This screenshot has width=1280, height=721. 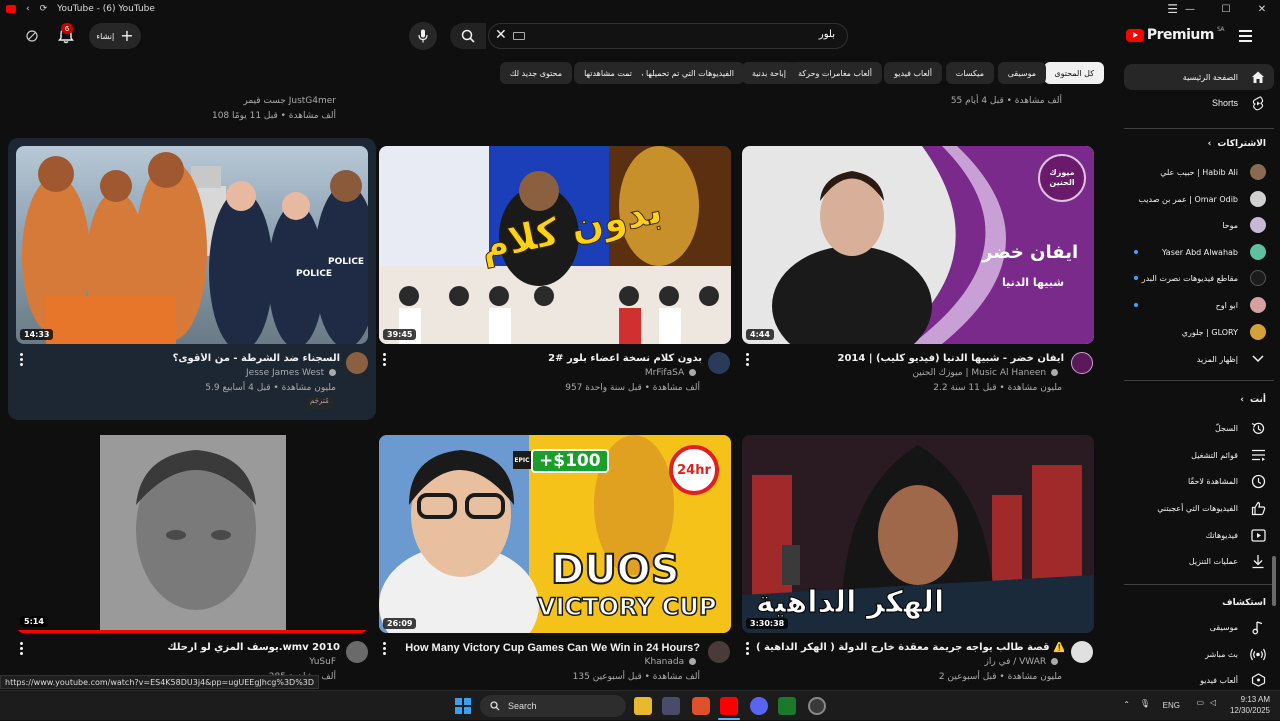 What do you see at coordinates (192, 534) in the screenshot?
I see `video-thumbnail: 5:14` at bounding box center [192, 534].